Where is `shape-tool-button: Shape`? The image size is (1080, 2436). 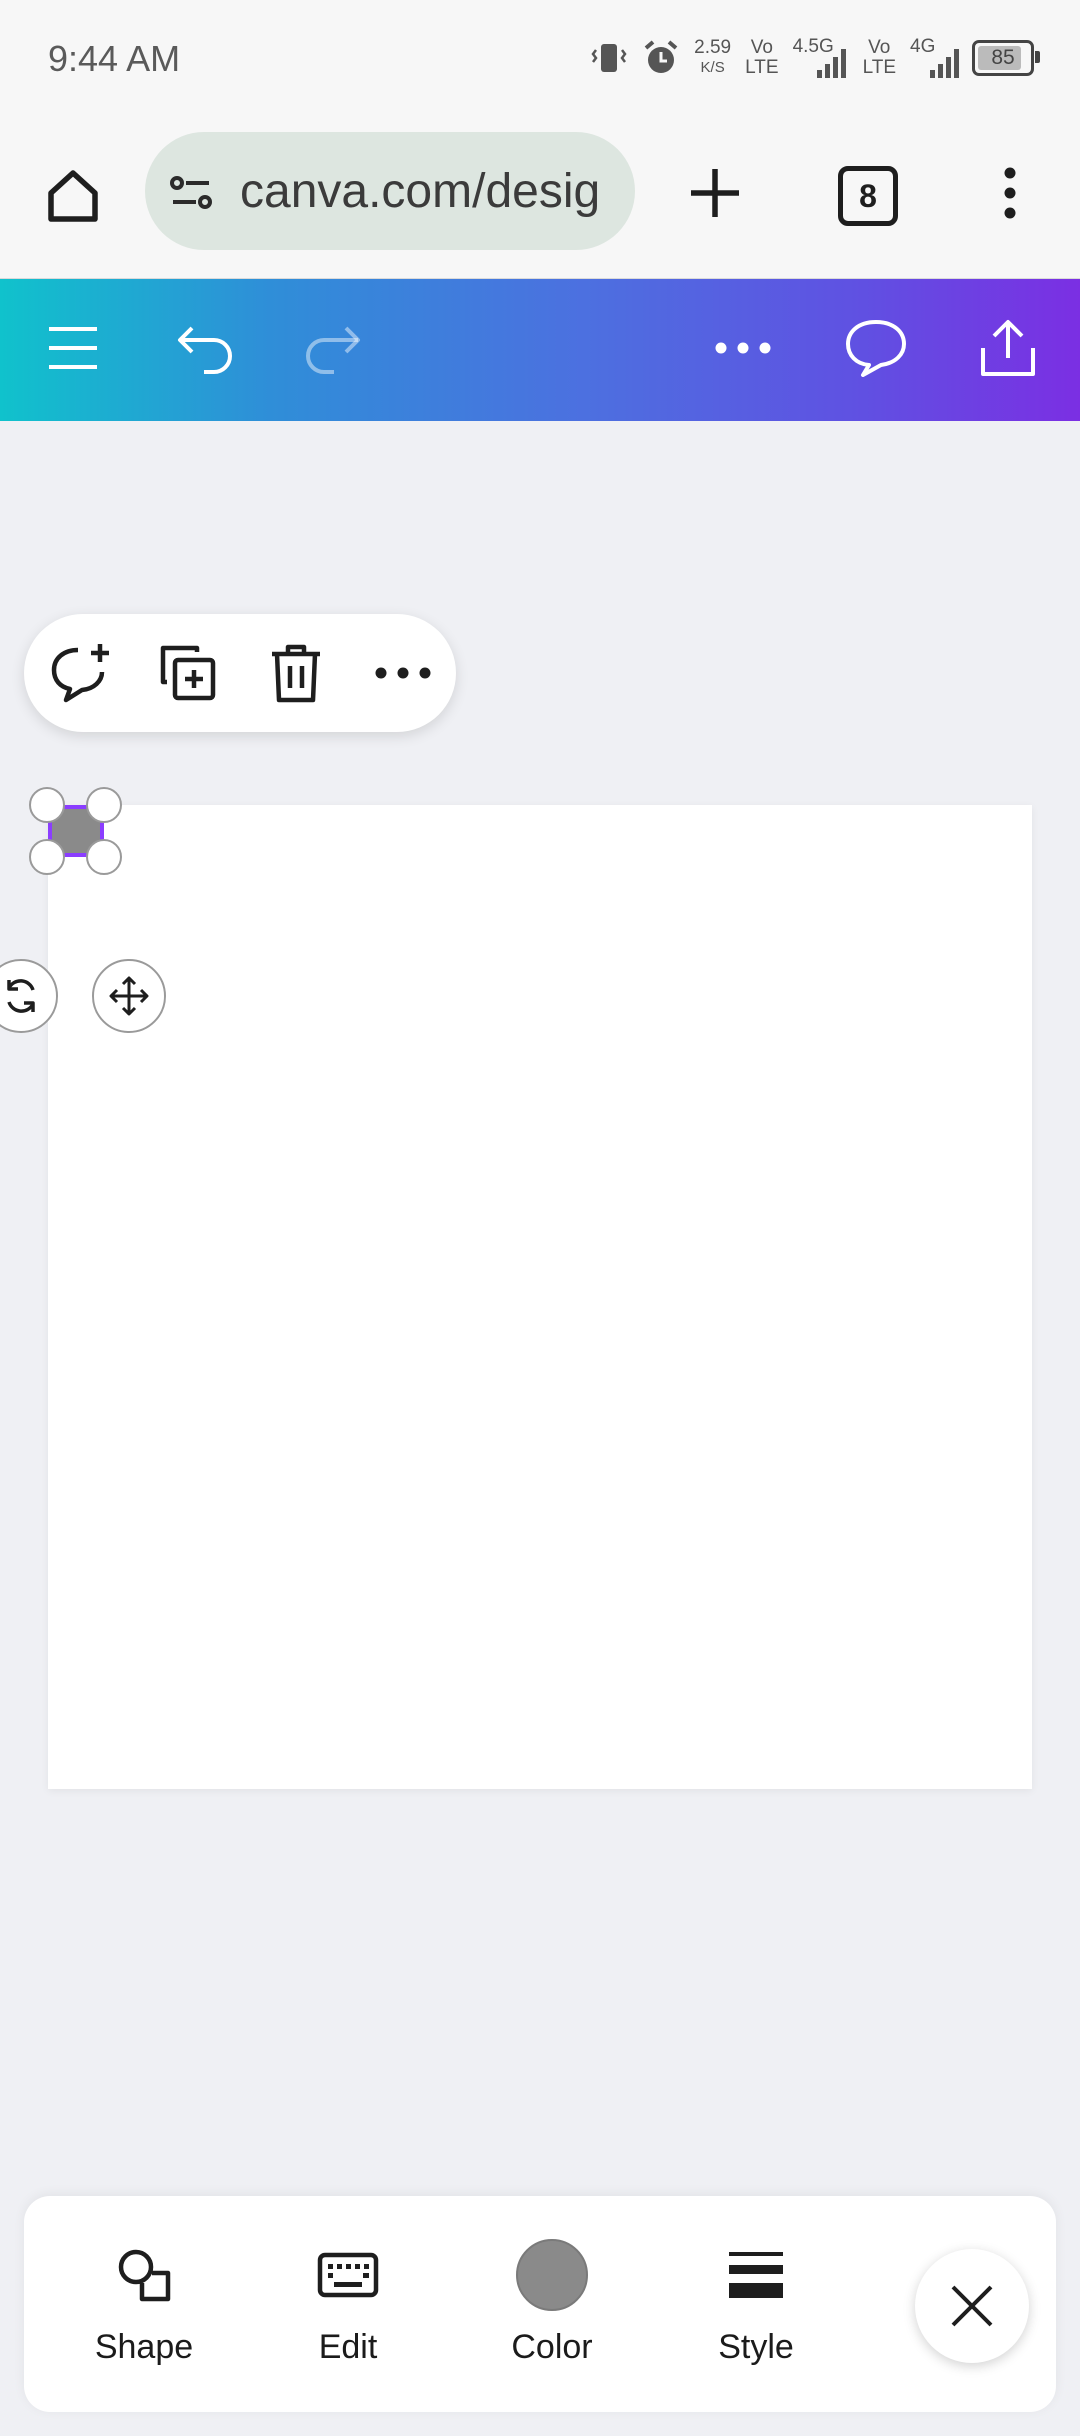 shape-tool-button: Shape is located at coordinates (144, 2304).